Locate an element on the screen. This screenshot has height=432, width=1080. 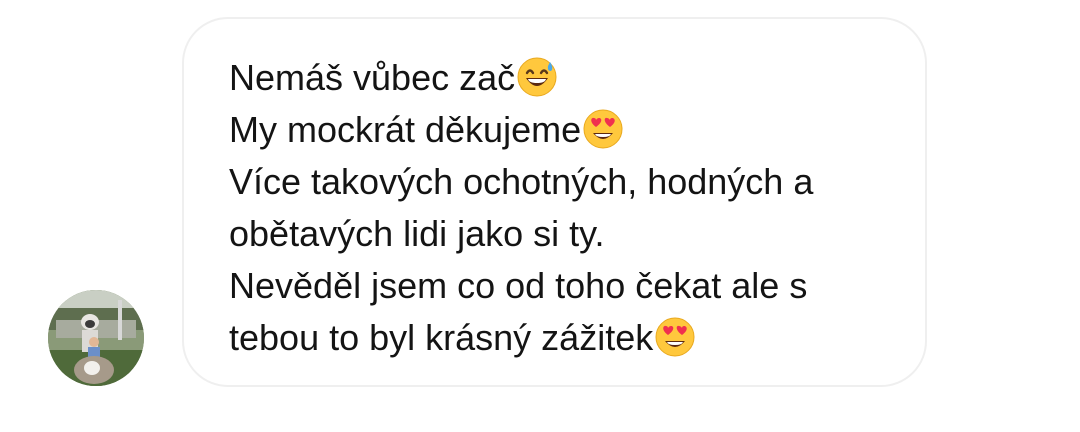
message-line: tebou to byl krásný zážitek is located at coordinates (569, 338).